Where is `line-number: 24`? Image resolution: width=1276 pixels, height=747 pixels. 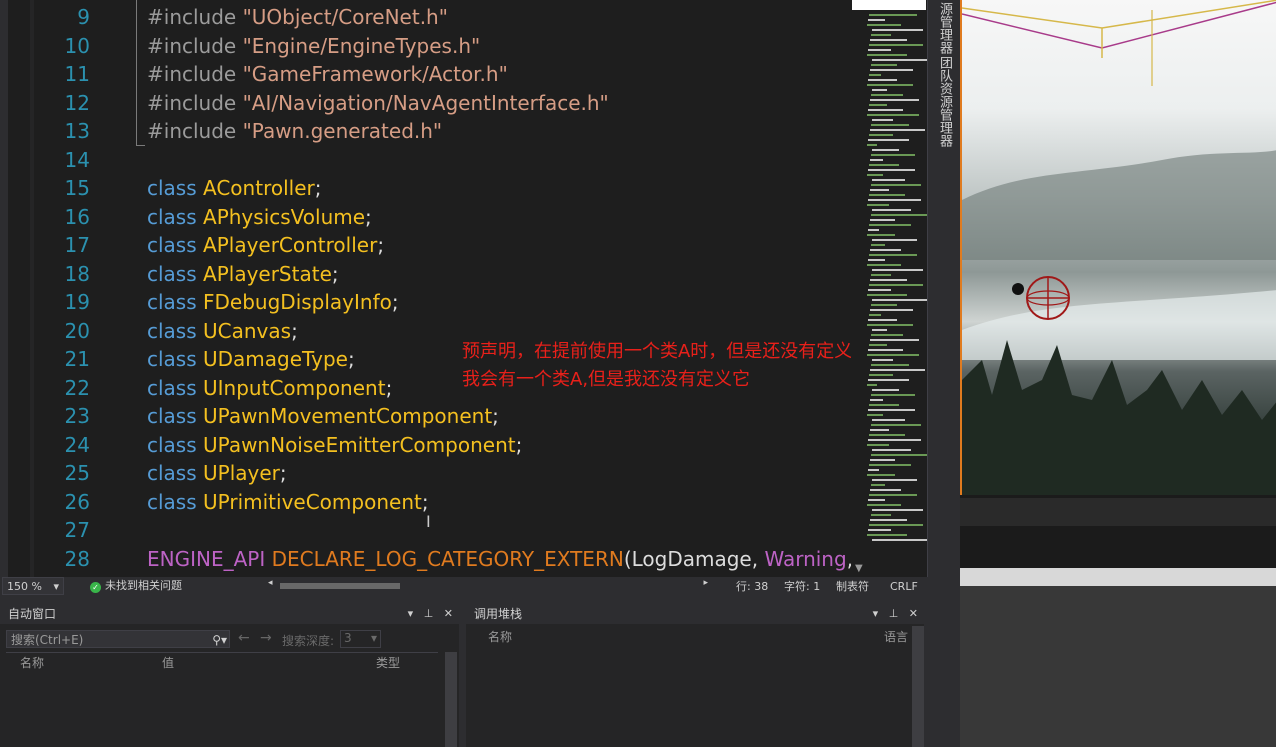 line-number: 24 is located at coordinates (77, 444).